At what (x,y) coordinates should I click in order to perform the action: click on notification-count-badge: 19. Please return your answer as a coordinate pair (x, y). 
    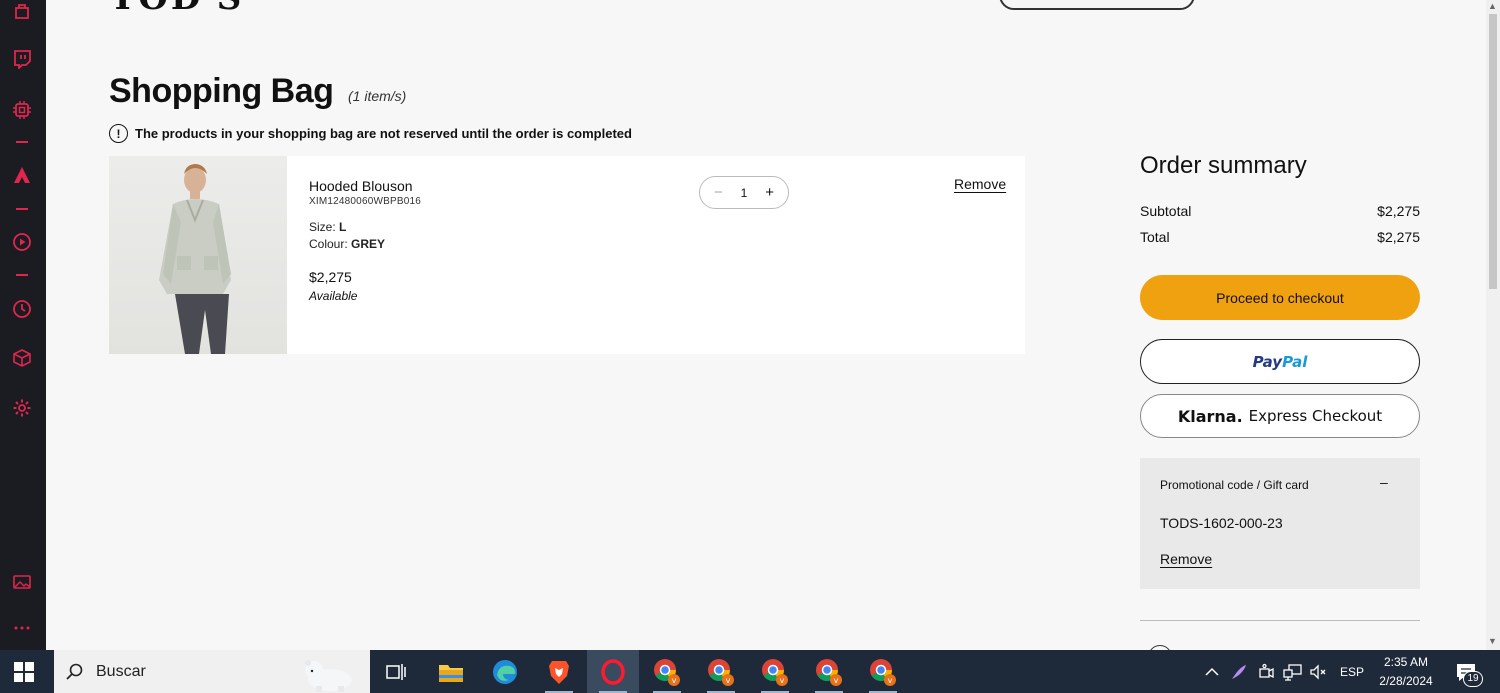
    Looking at the image, I should click on (1473, 679).